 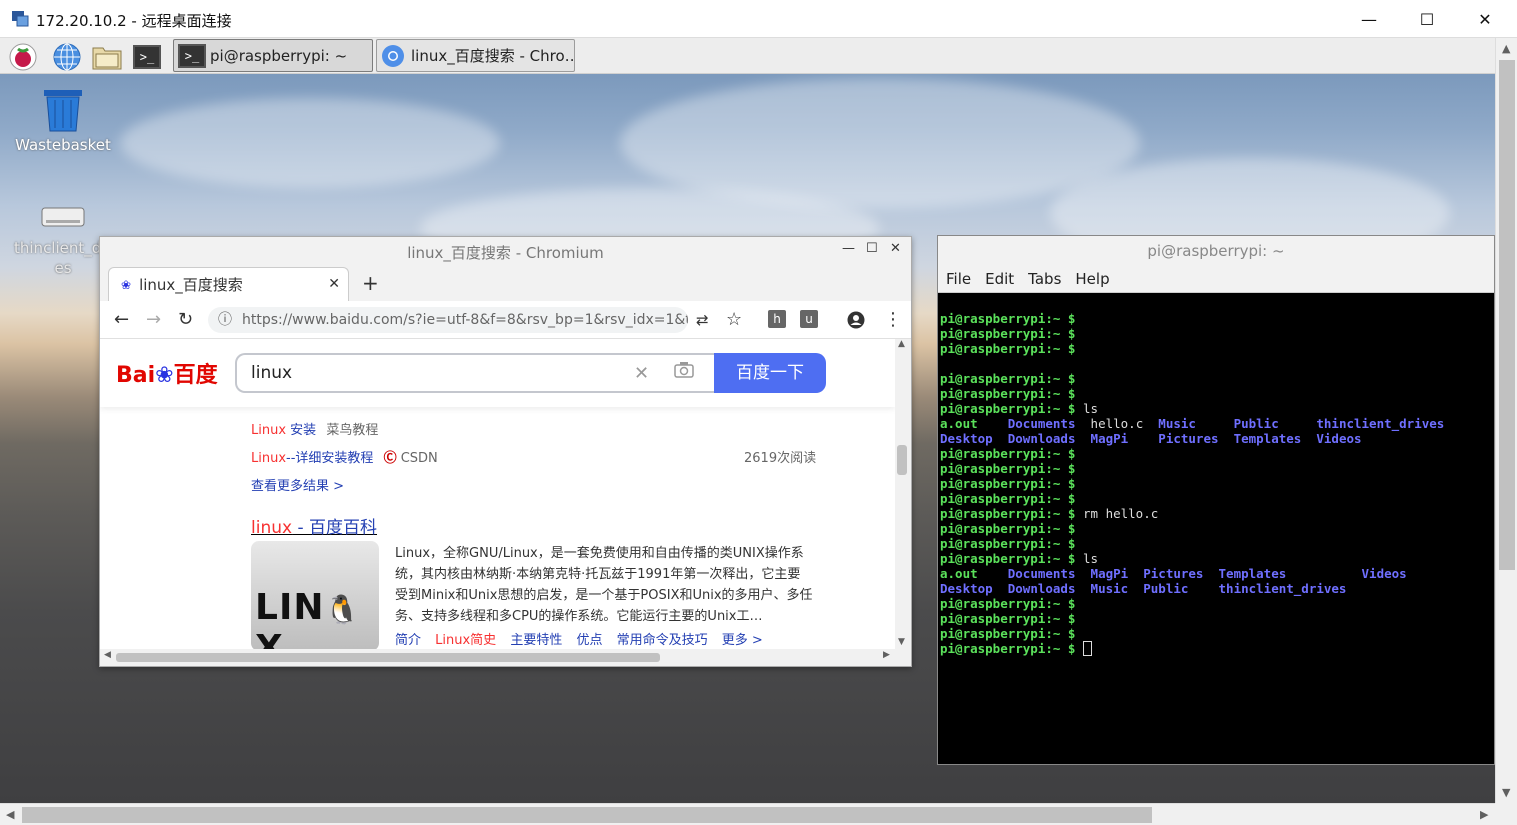 I want to click on translate-icon: ⇄, so click(x=702, y=320).